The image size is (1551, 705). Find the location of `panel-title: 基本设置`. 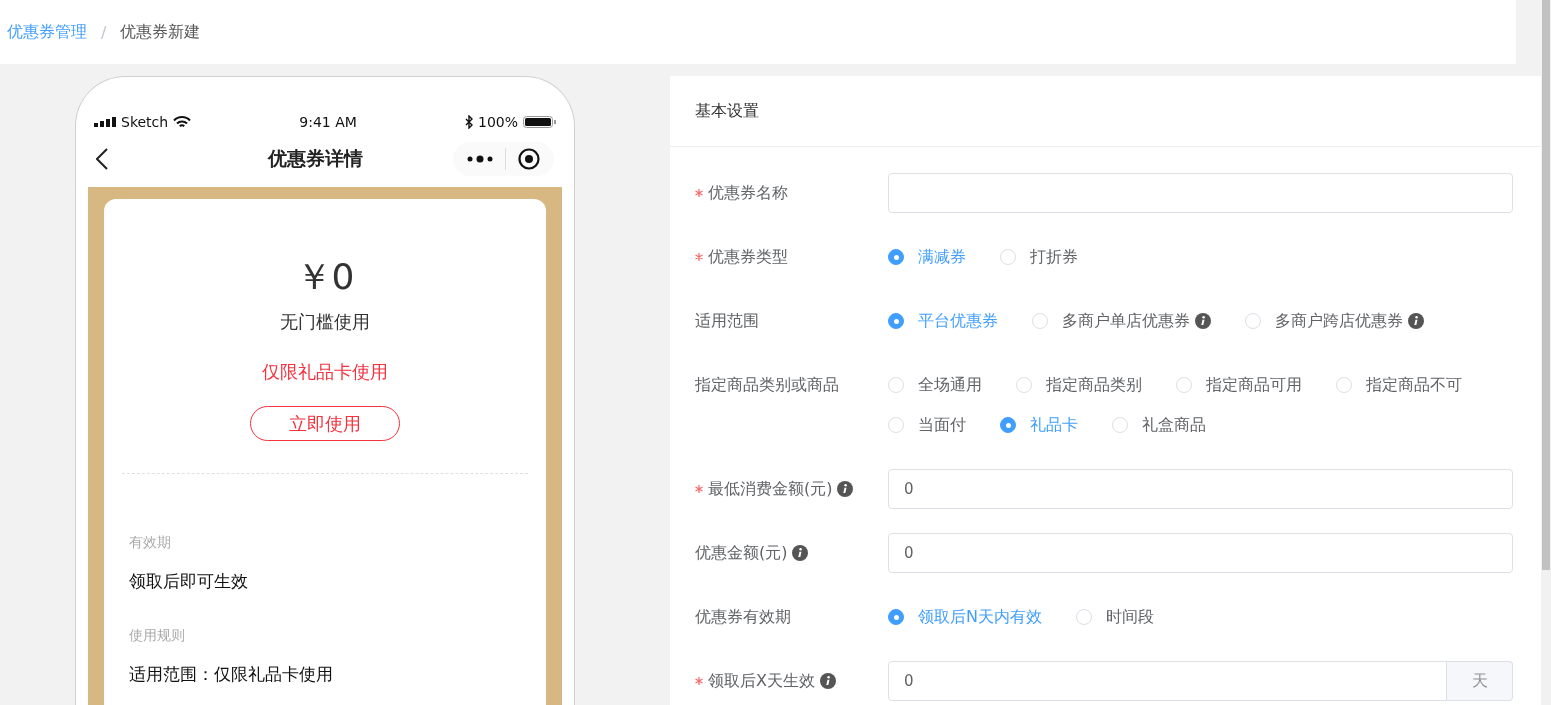

panel-title: 基本设置 is located at coordinates (727, 111).